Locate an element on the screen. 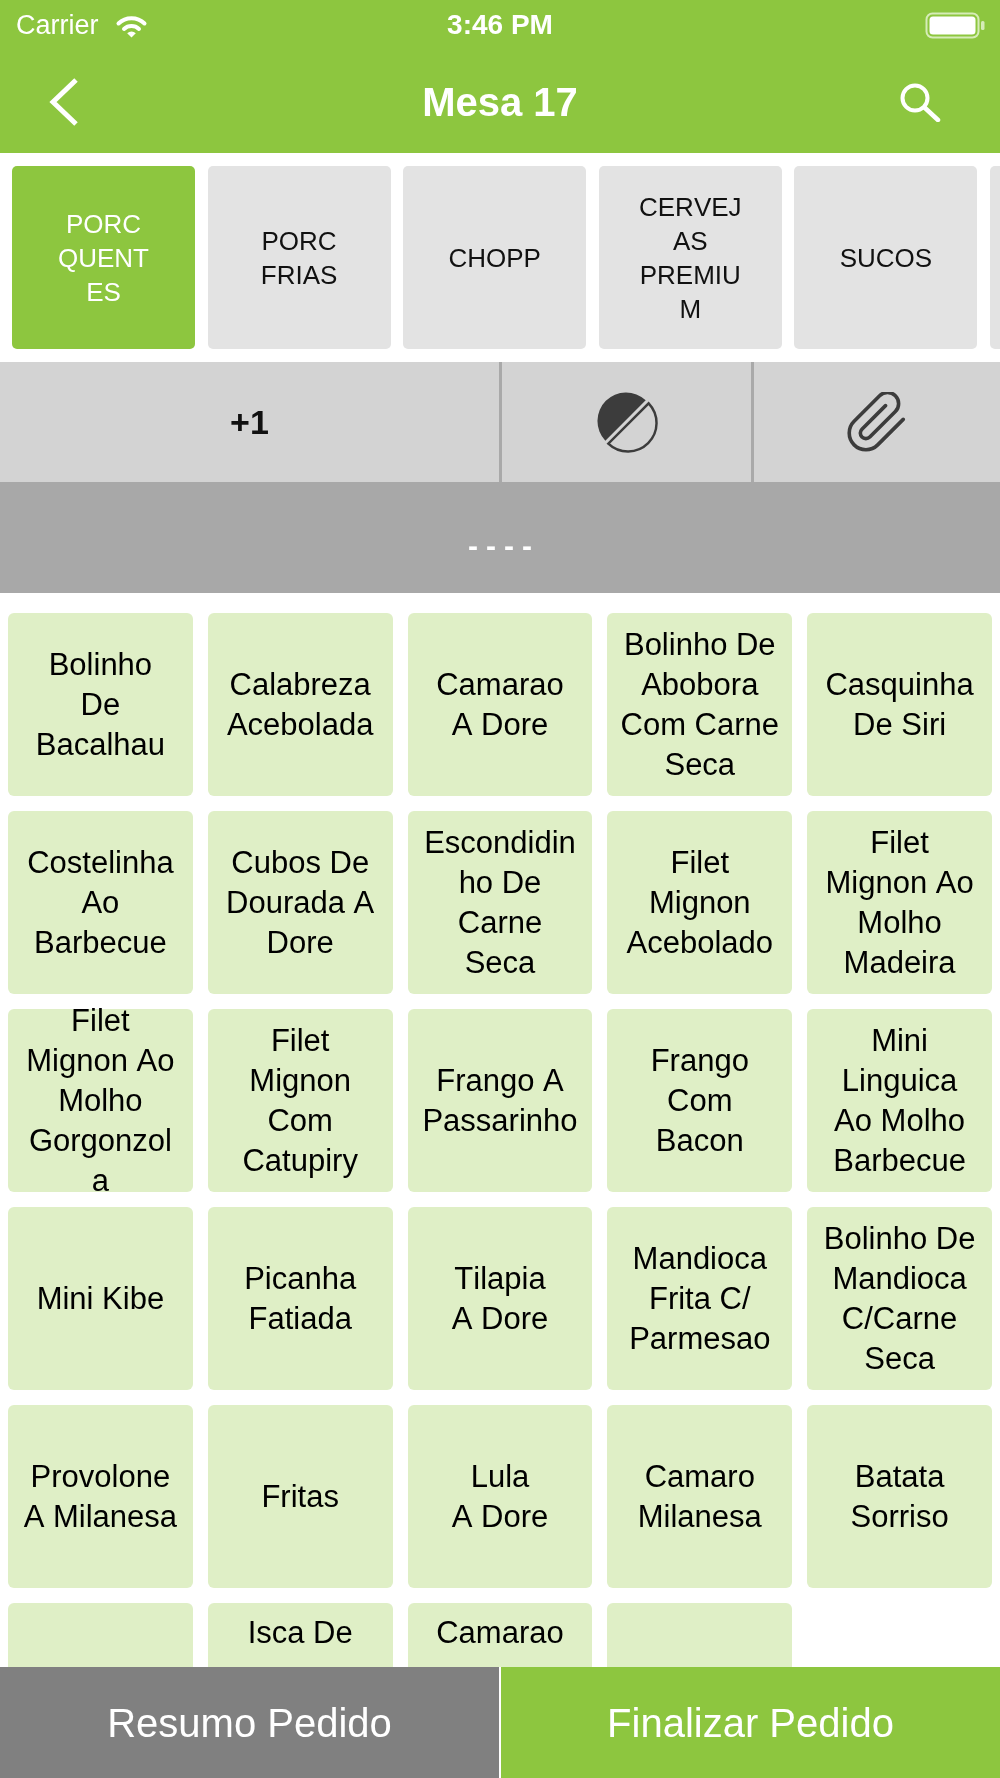 This screenshot has width=1000, height=1778. chevron-left-icon is located at coordinates (64, 101).